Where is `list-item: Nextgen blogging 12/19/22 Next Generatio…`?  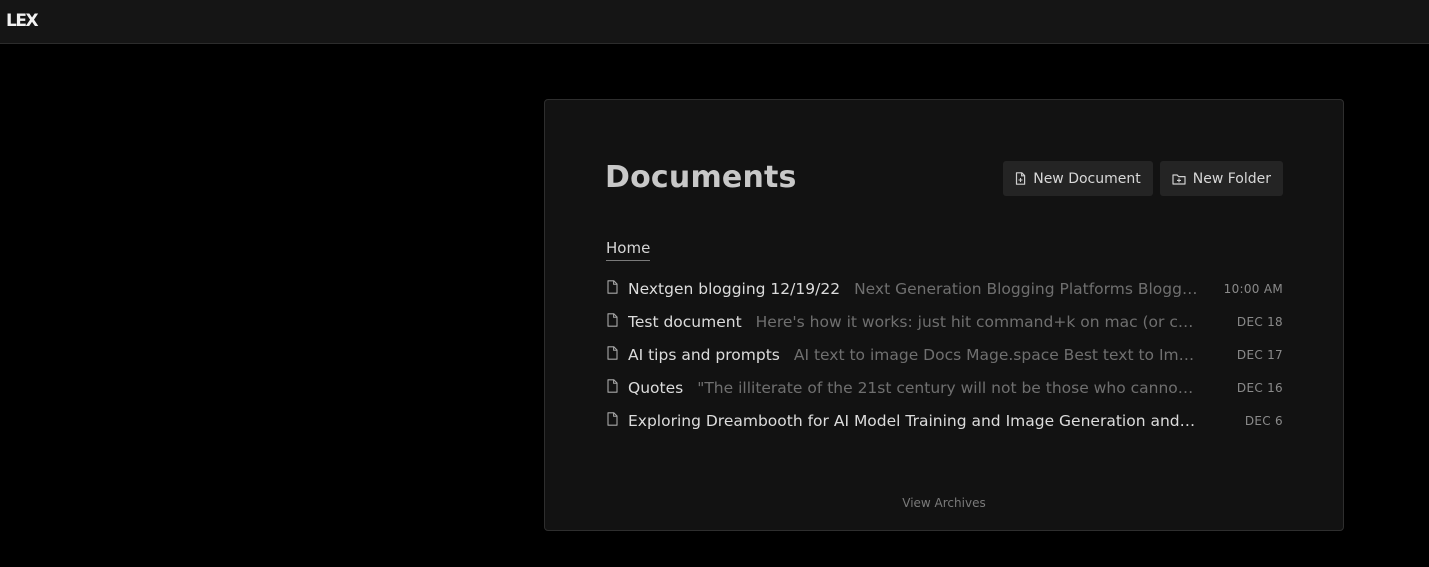 list-item: Nextgen blogging 12/19/22 Next Generatio… is located at coordinates (944, 288).